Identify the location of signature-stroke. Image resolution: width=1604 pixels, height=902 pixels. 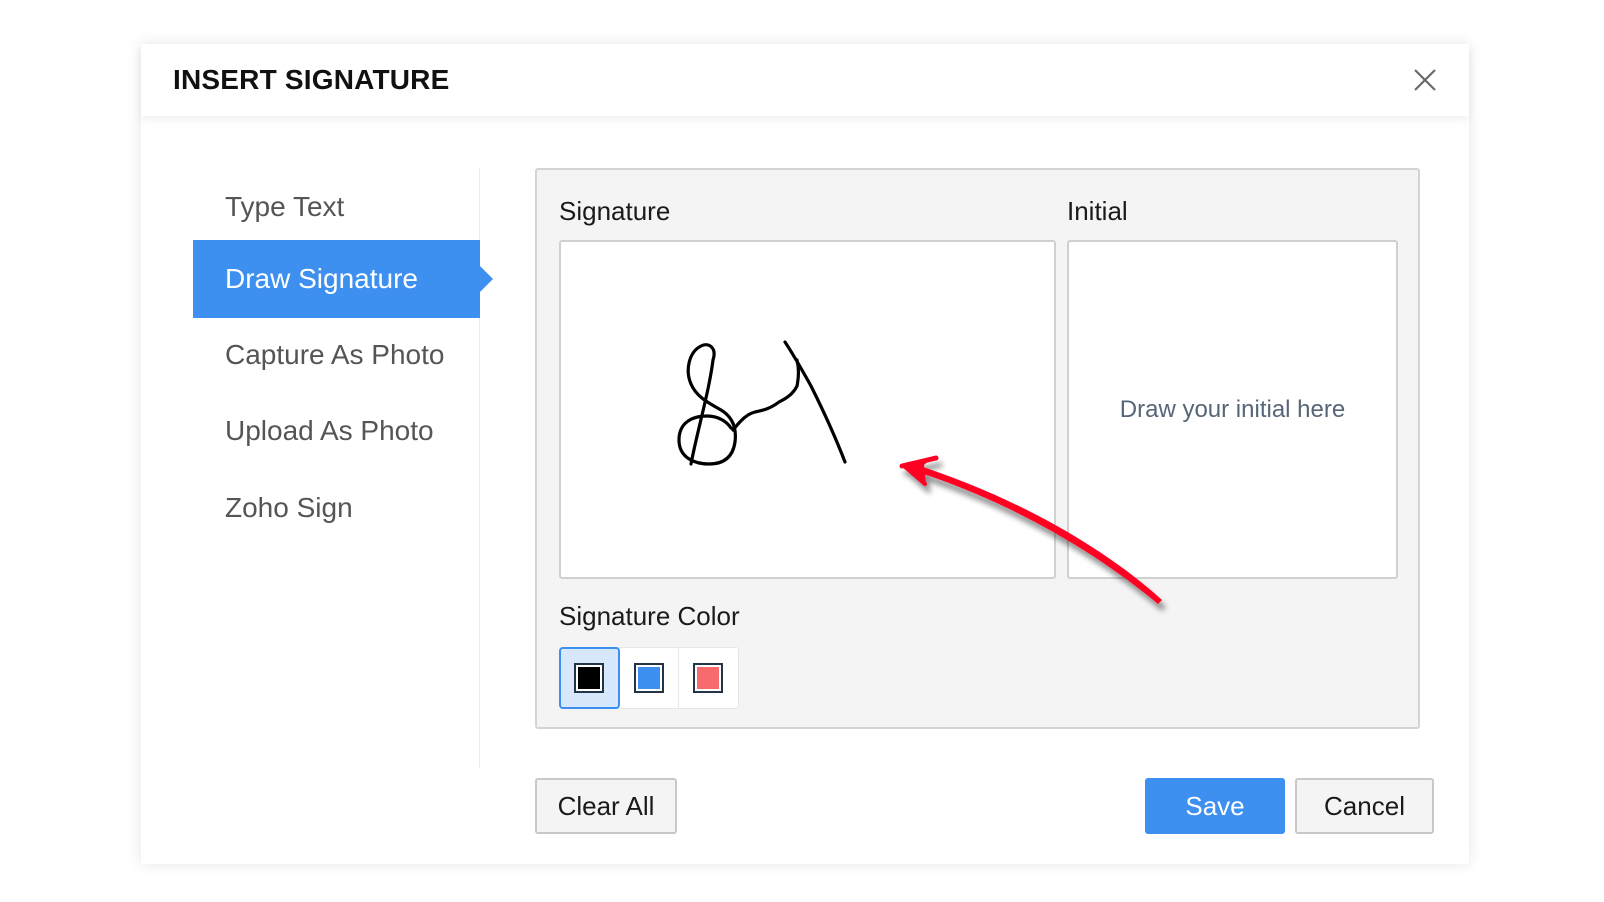
(762, 403).